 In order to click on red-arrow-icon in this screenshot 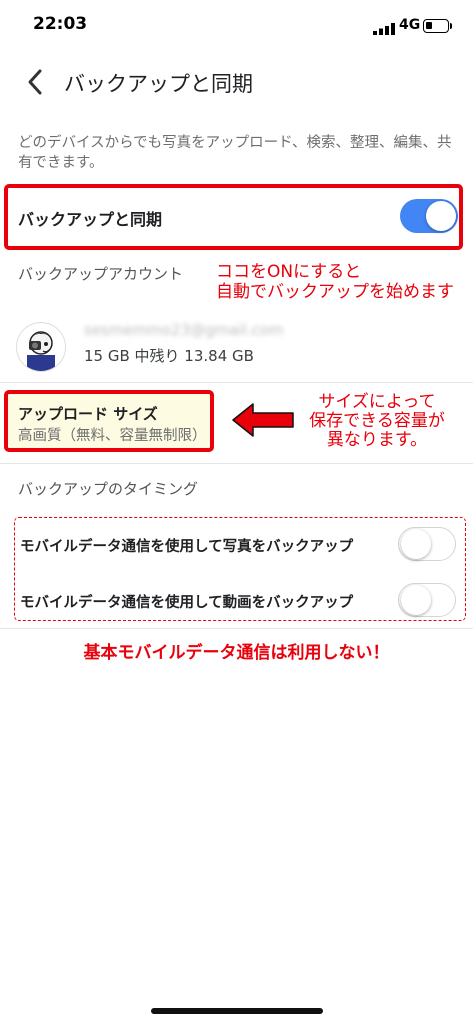, I will do `click(263, 420)`.